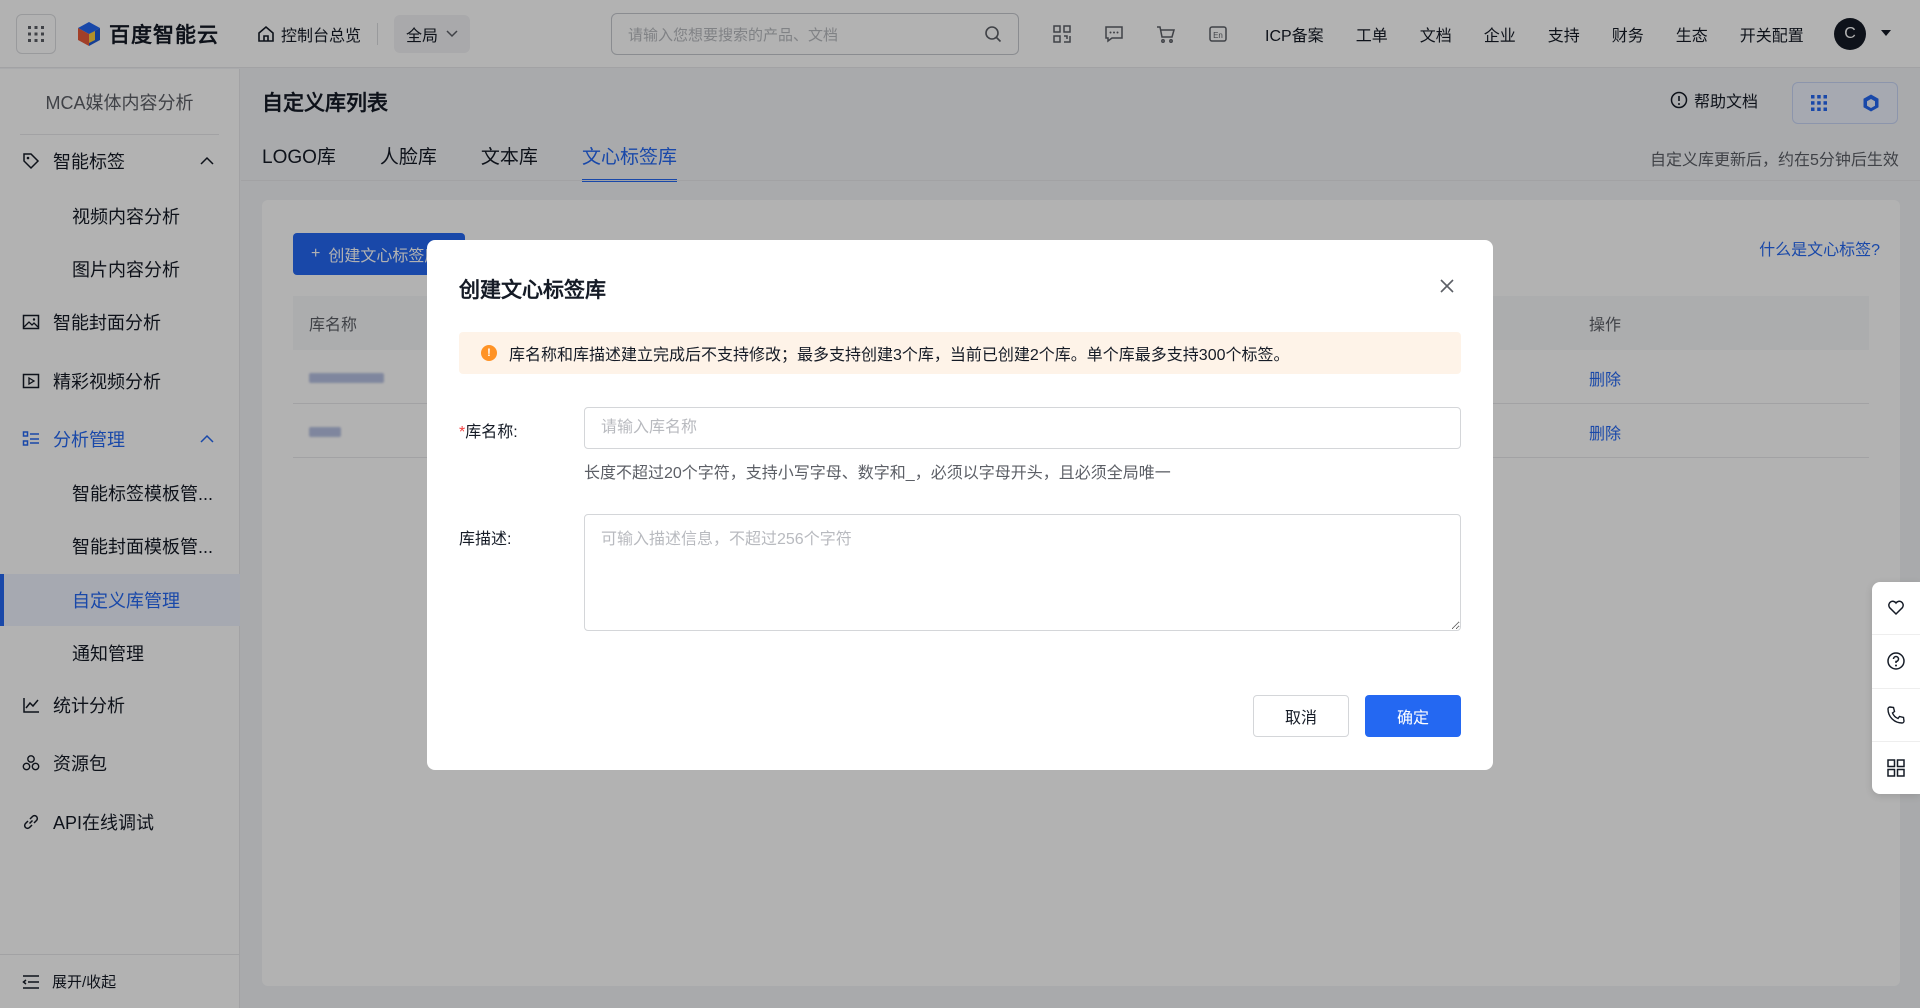 This screenshot has width=1920, height=1008. What do you see at coordinates (1413, 716) in the screenshot?
I see `confirm-button: 确定` at bounding box center [1413, 716].